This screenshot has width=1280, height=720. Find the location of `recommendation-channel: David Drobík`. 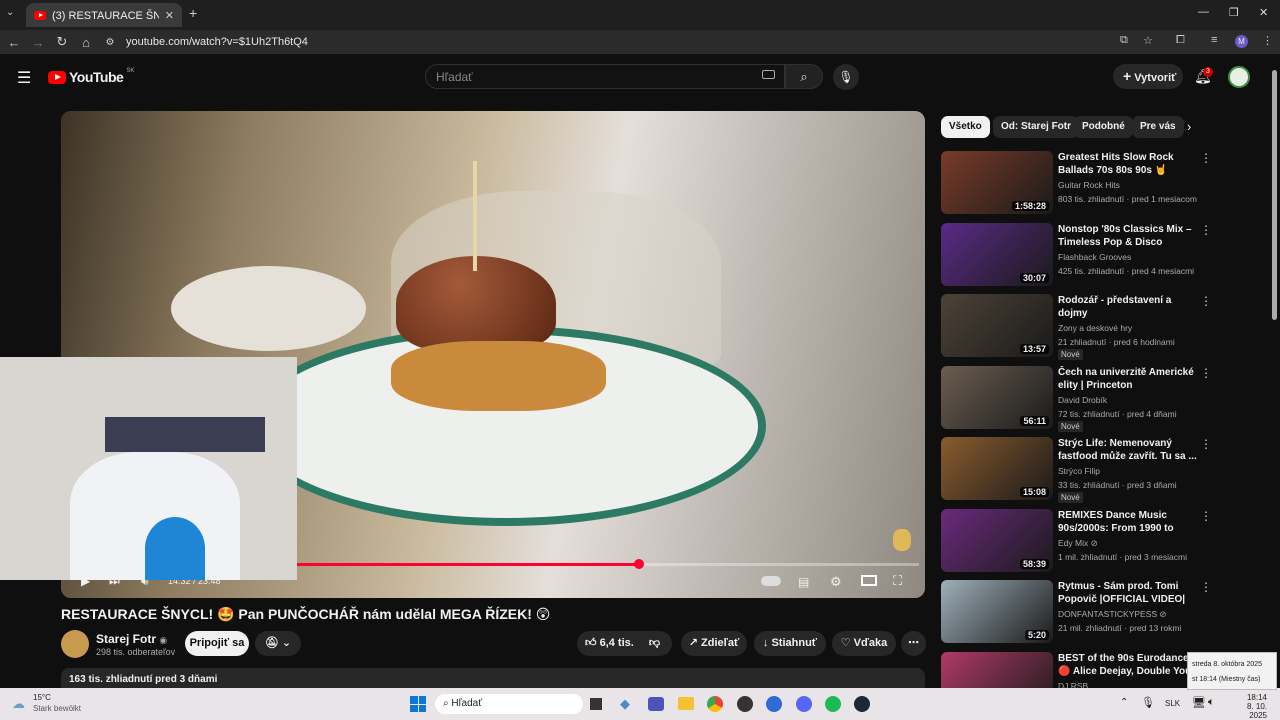

recommendation-channel: David Drobík is located at coordinates (1082, 400).